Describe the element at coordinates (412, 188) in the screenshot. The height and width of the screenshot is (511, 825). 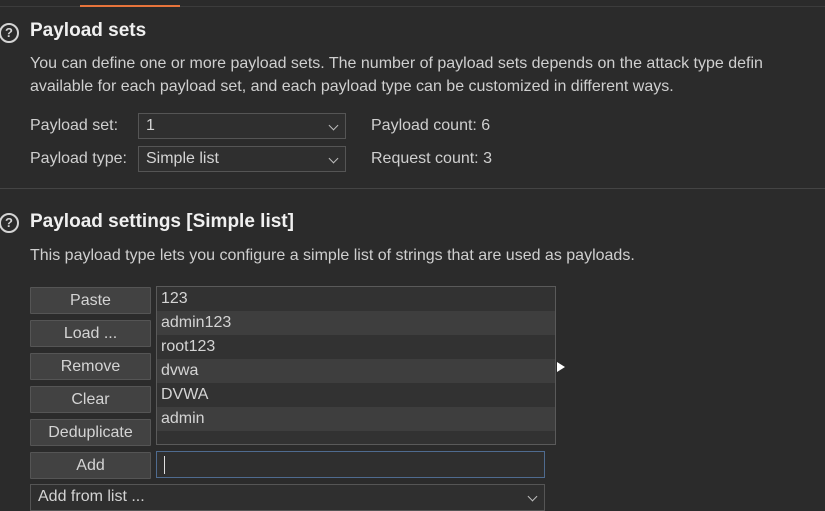
I see `section-divider` at that location.